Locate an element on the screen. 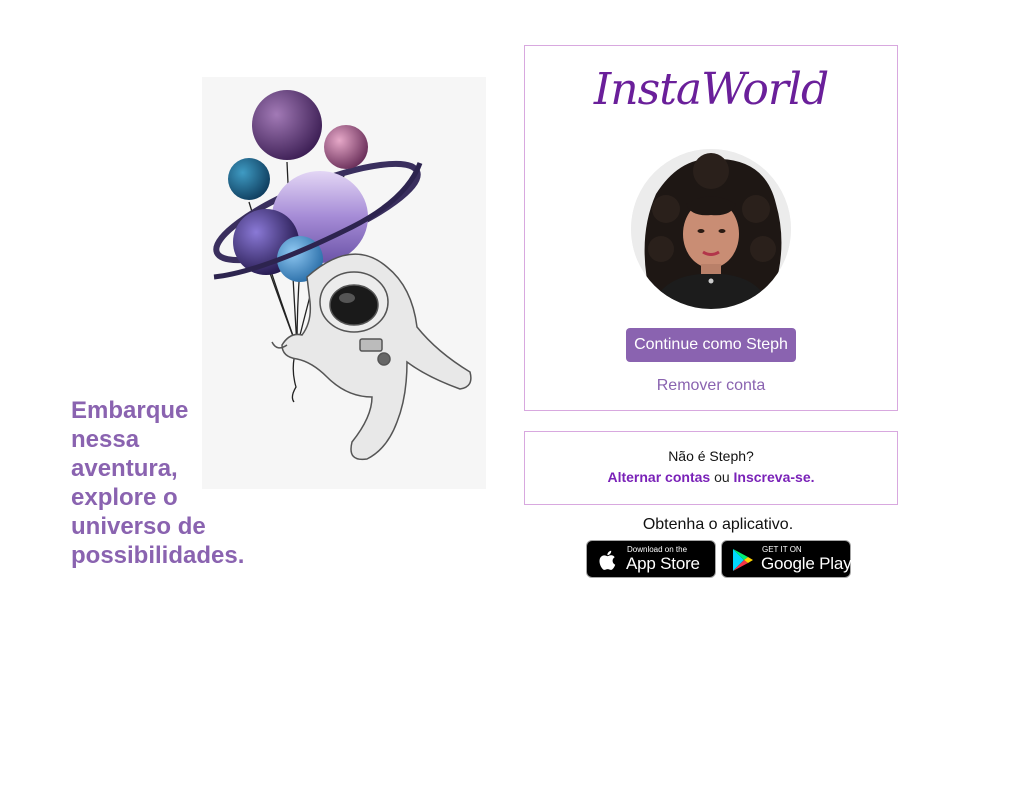 This screenshot has width=1012, height=800. instaworld-logo: InstaWorld is located at coordinates (711, 89).